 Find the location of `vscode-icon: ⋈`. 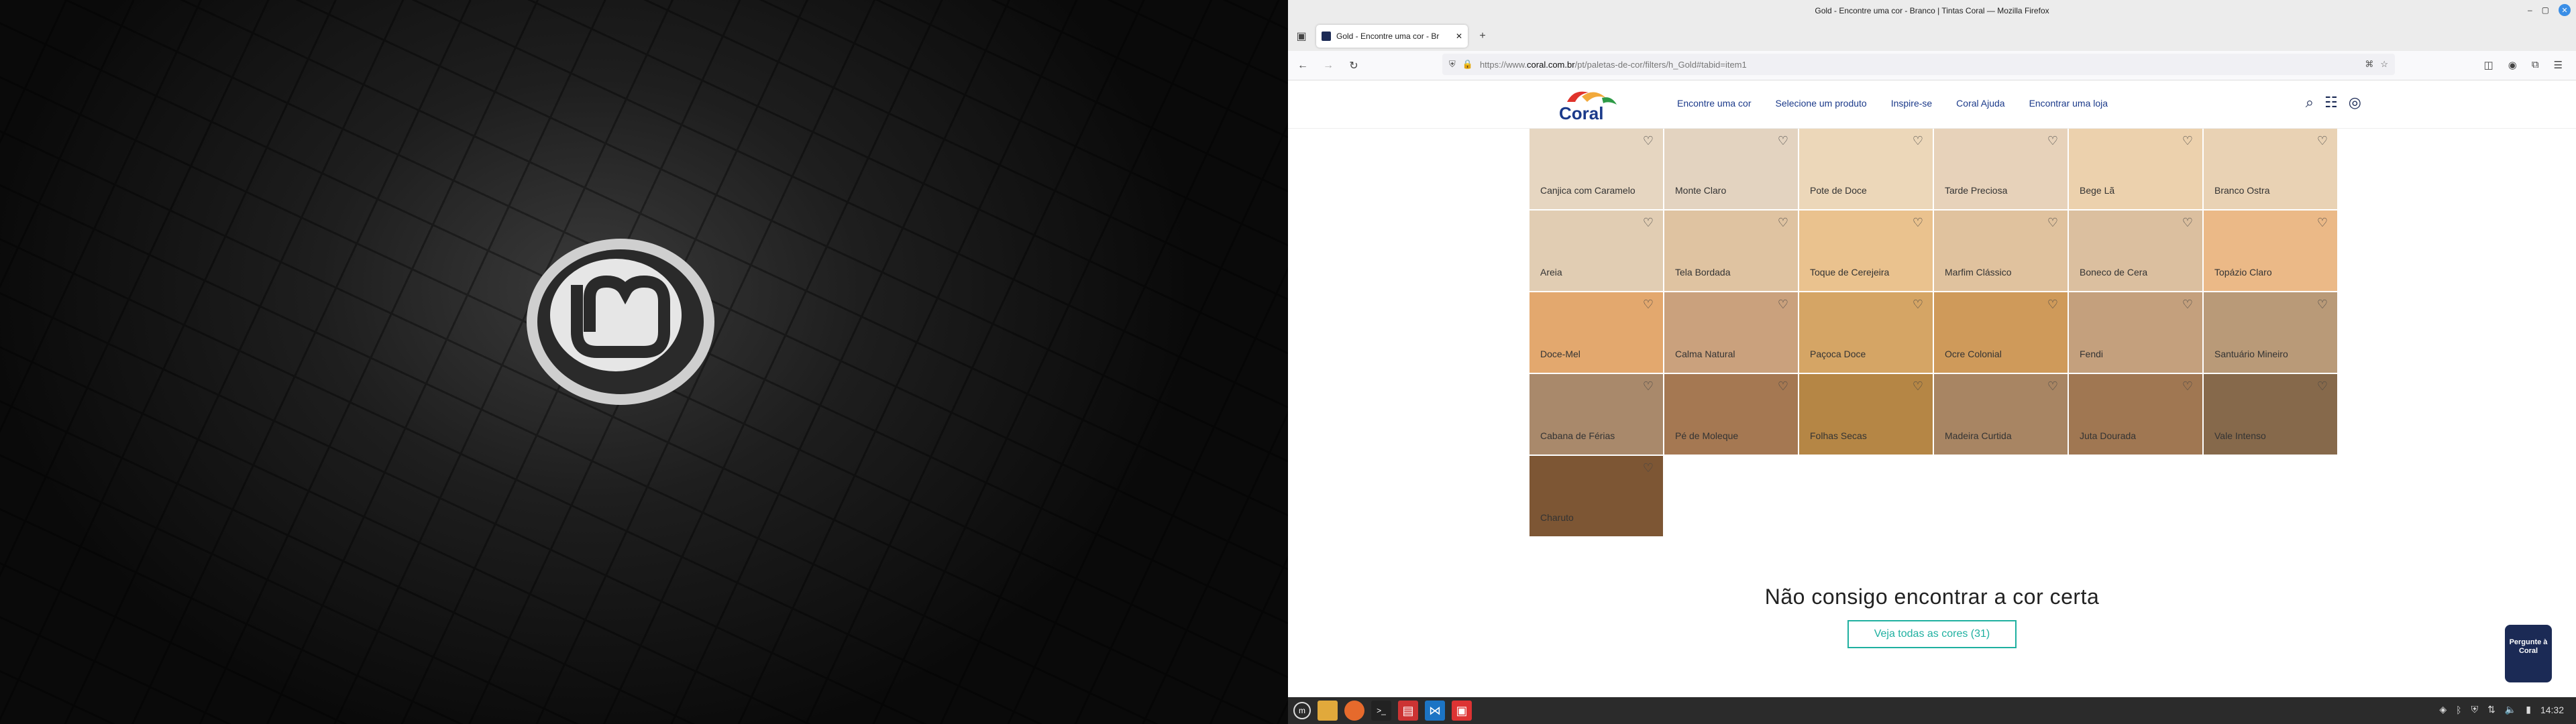

vscode-icon: ⋈ is located at coordinates (1435, 711).